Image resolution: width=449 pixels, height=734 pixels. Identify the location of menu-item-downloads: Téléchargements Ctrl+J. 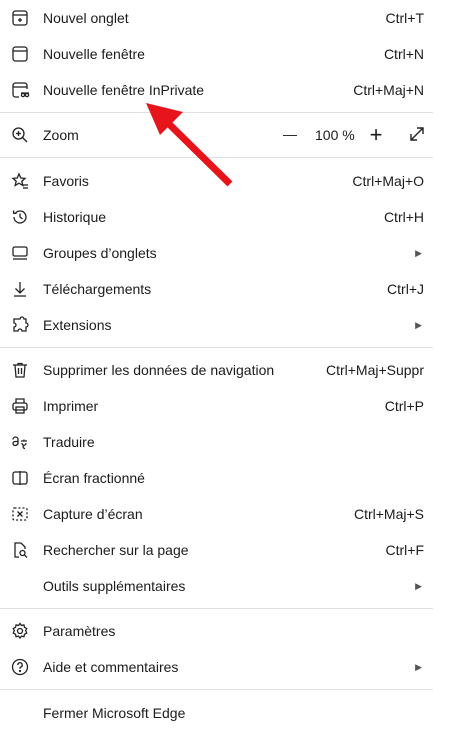
(218, 289).